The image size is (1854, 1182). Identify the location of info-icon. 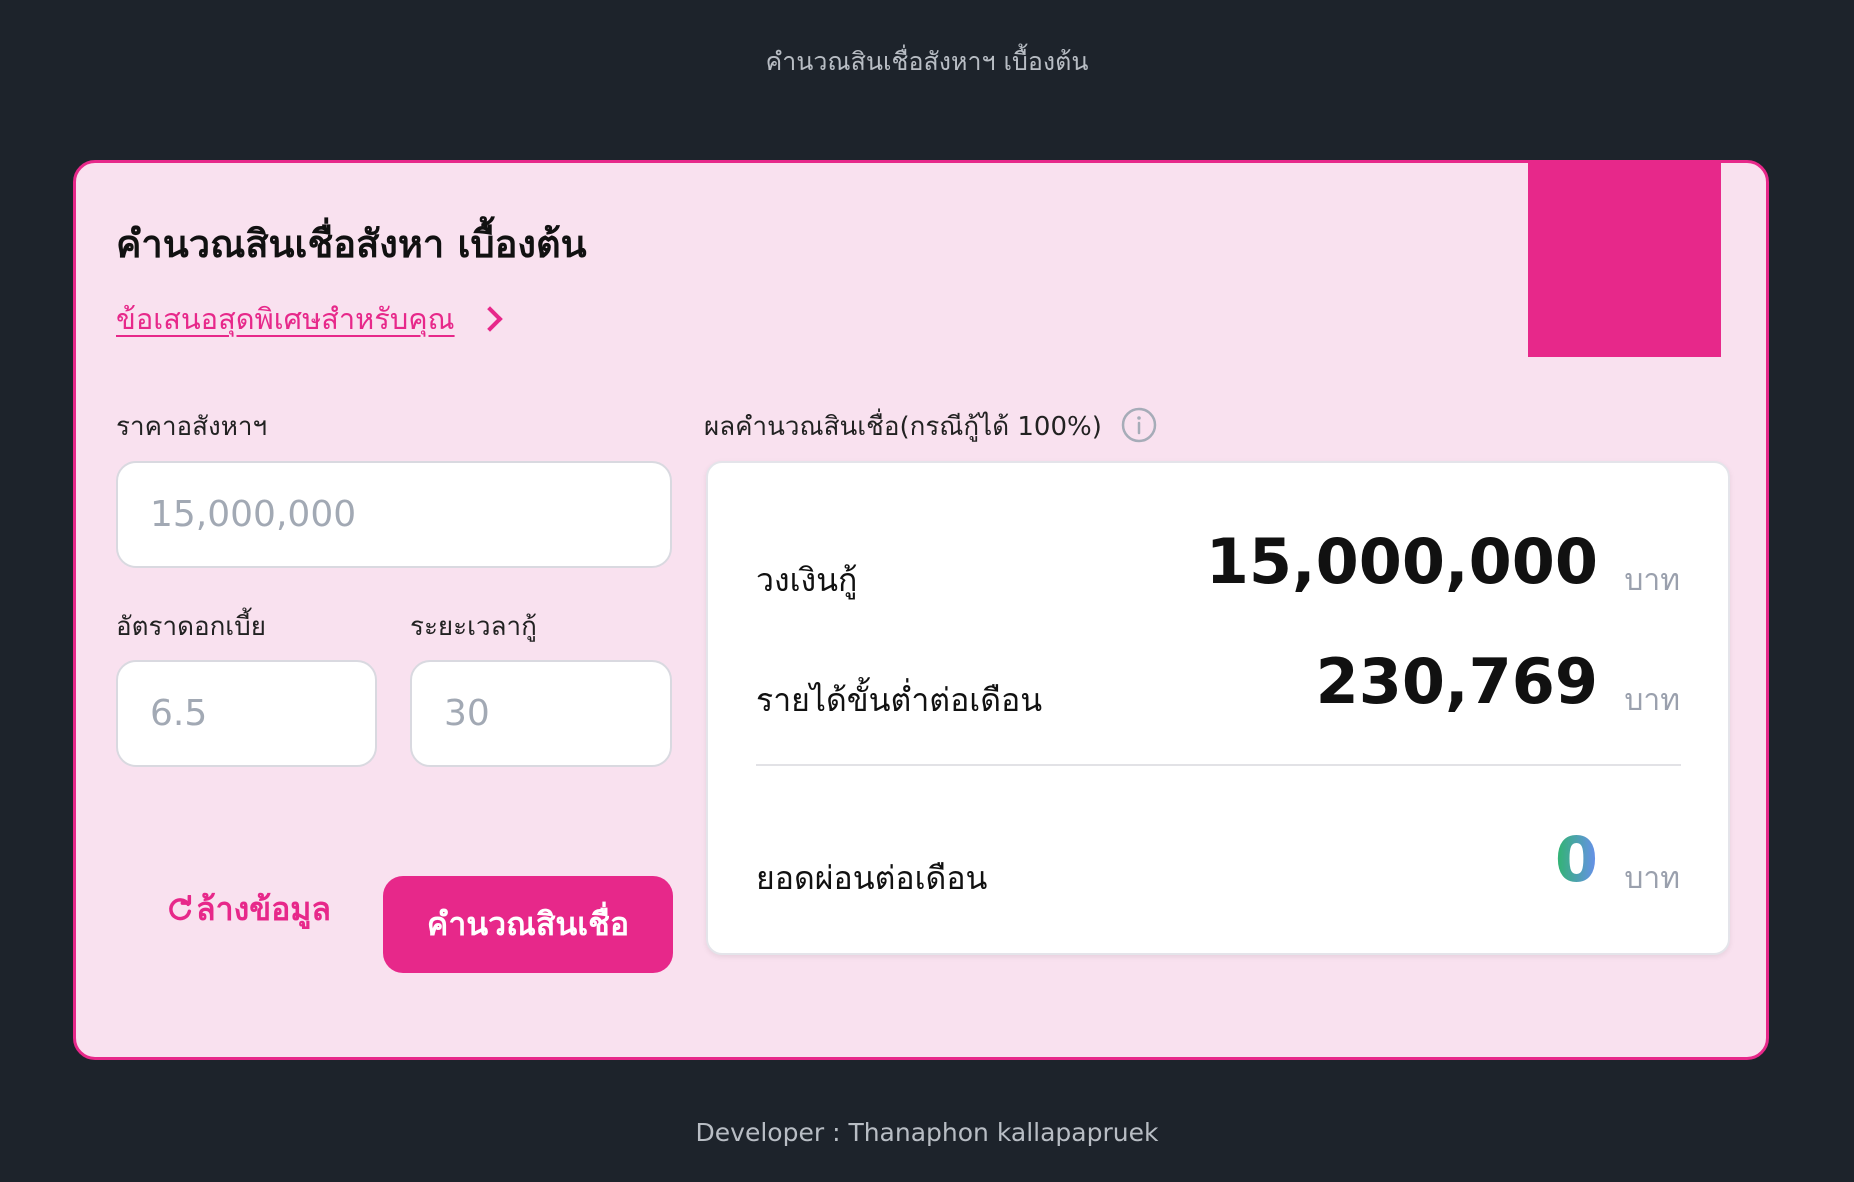
(1139, 425).